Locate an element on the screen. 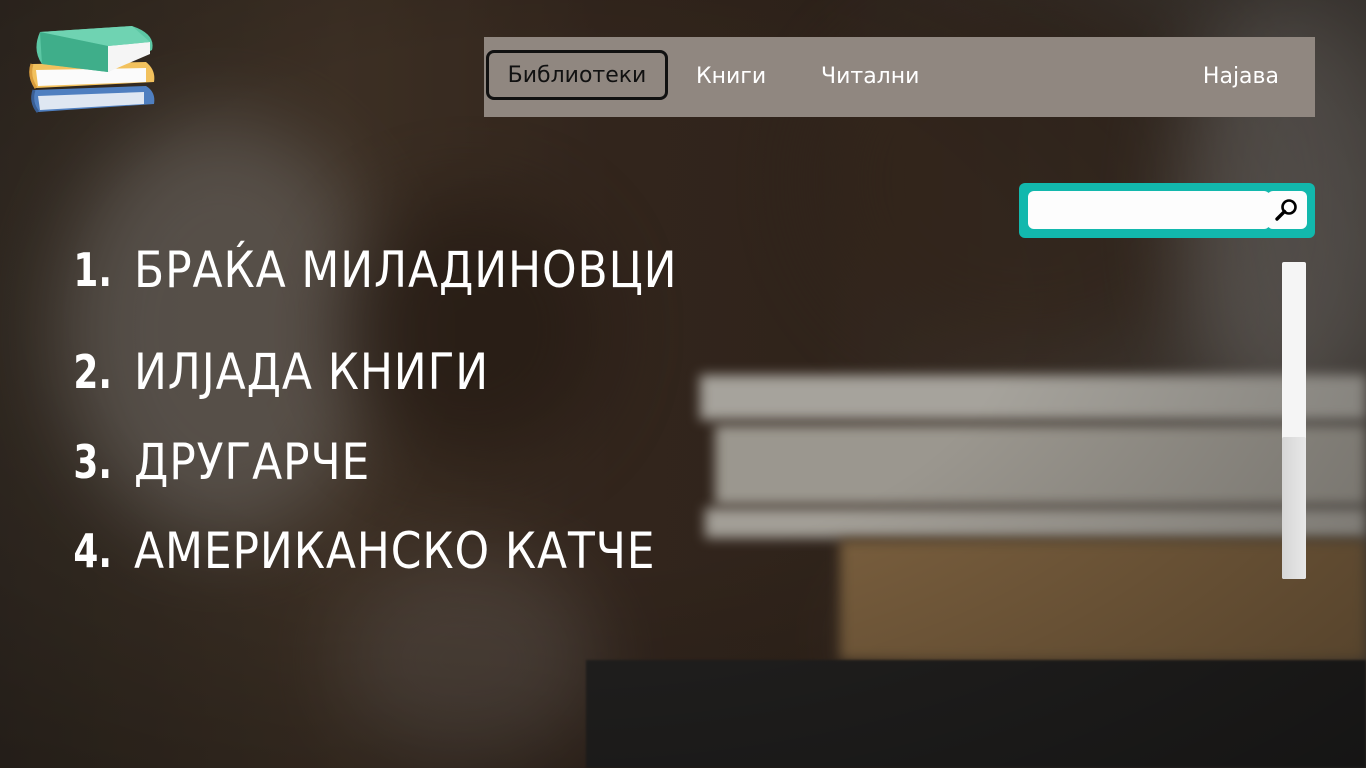 Image resolution: width=1366 pixels, height=768 pixels. nav-books: Книги is located at coordinates (731, 76).